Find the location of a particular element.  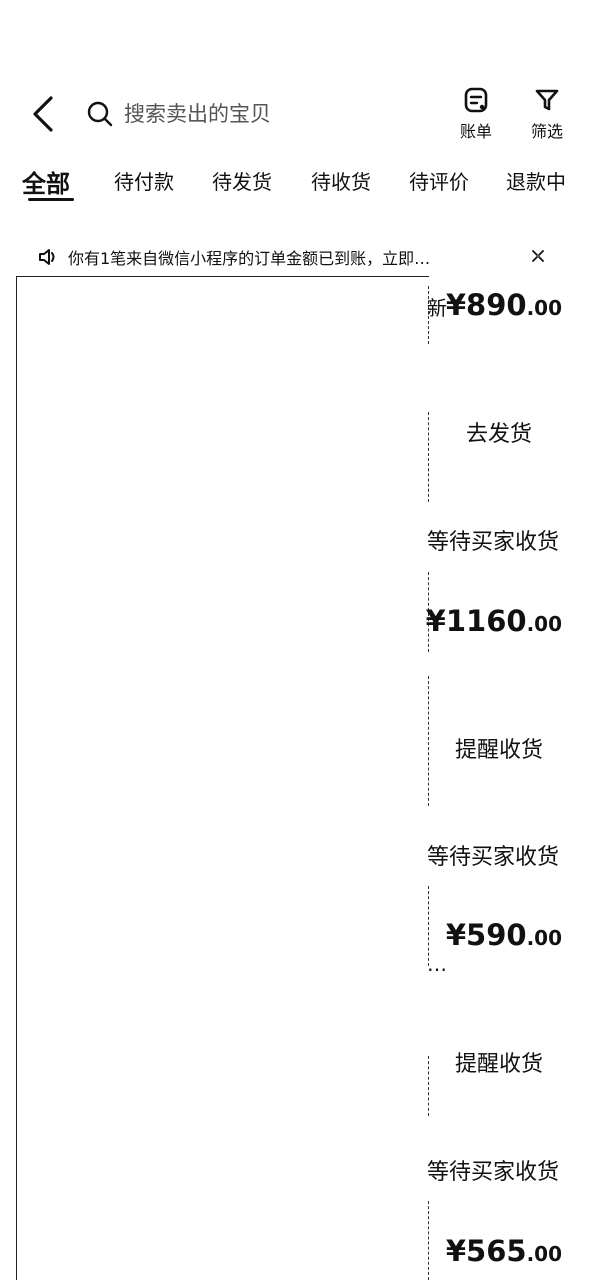

bill-button: 账单 is located at coordinates (476, 114).